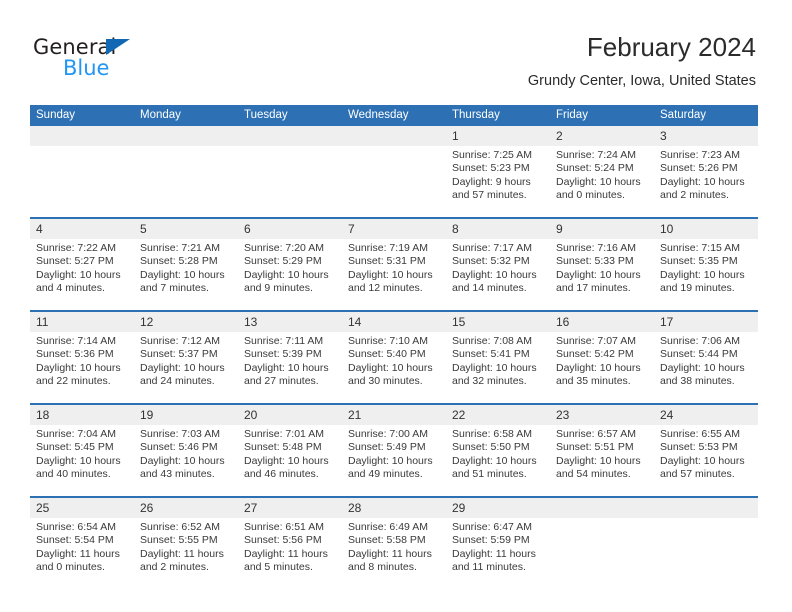 This screenshot has width=792, height=612. What do you see at coordinates (498, 508) in the screenshot?
I see `day-number: 29` at bounding box center [498, 508].